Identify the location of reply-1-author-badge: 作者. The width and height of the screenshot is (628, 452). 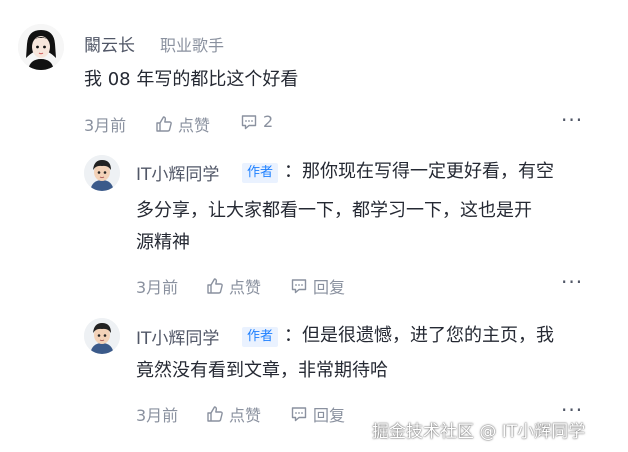
(260, 173).